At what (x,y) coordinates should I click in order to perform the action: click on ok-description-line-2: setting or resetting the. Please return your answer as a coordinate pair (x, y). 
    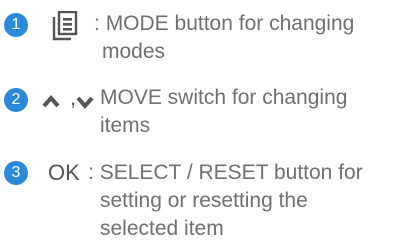
    Looking at the image, I should click on (204, 200).